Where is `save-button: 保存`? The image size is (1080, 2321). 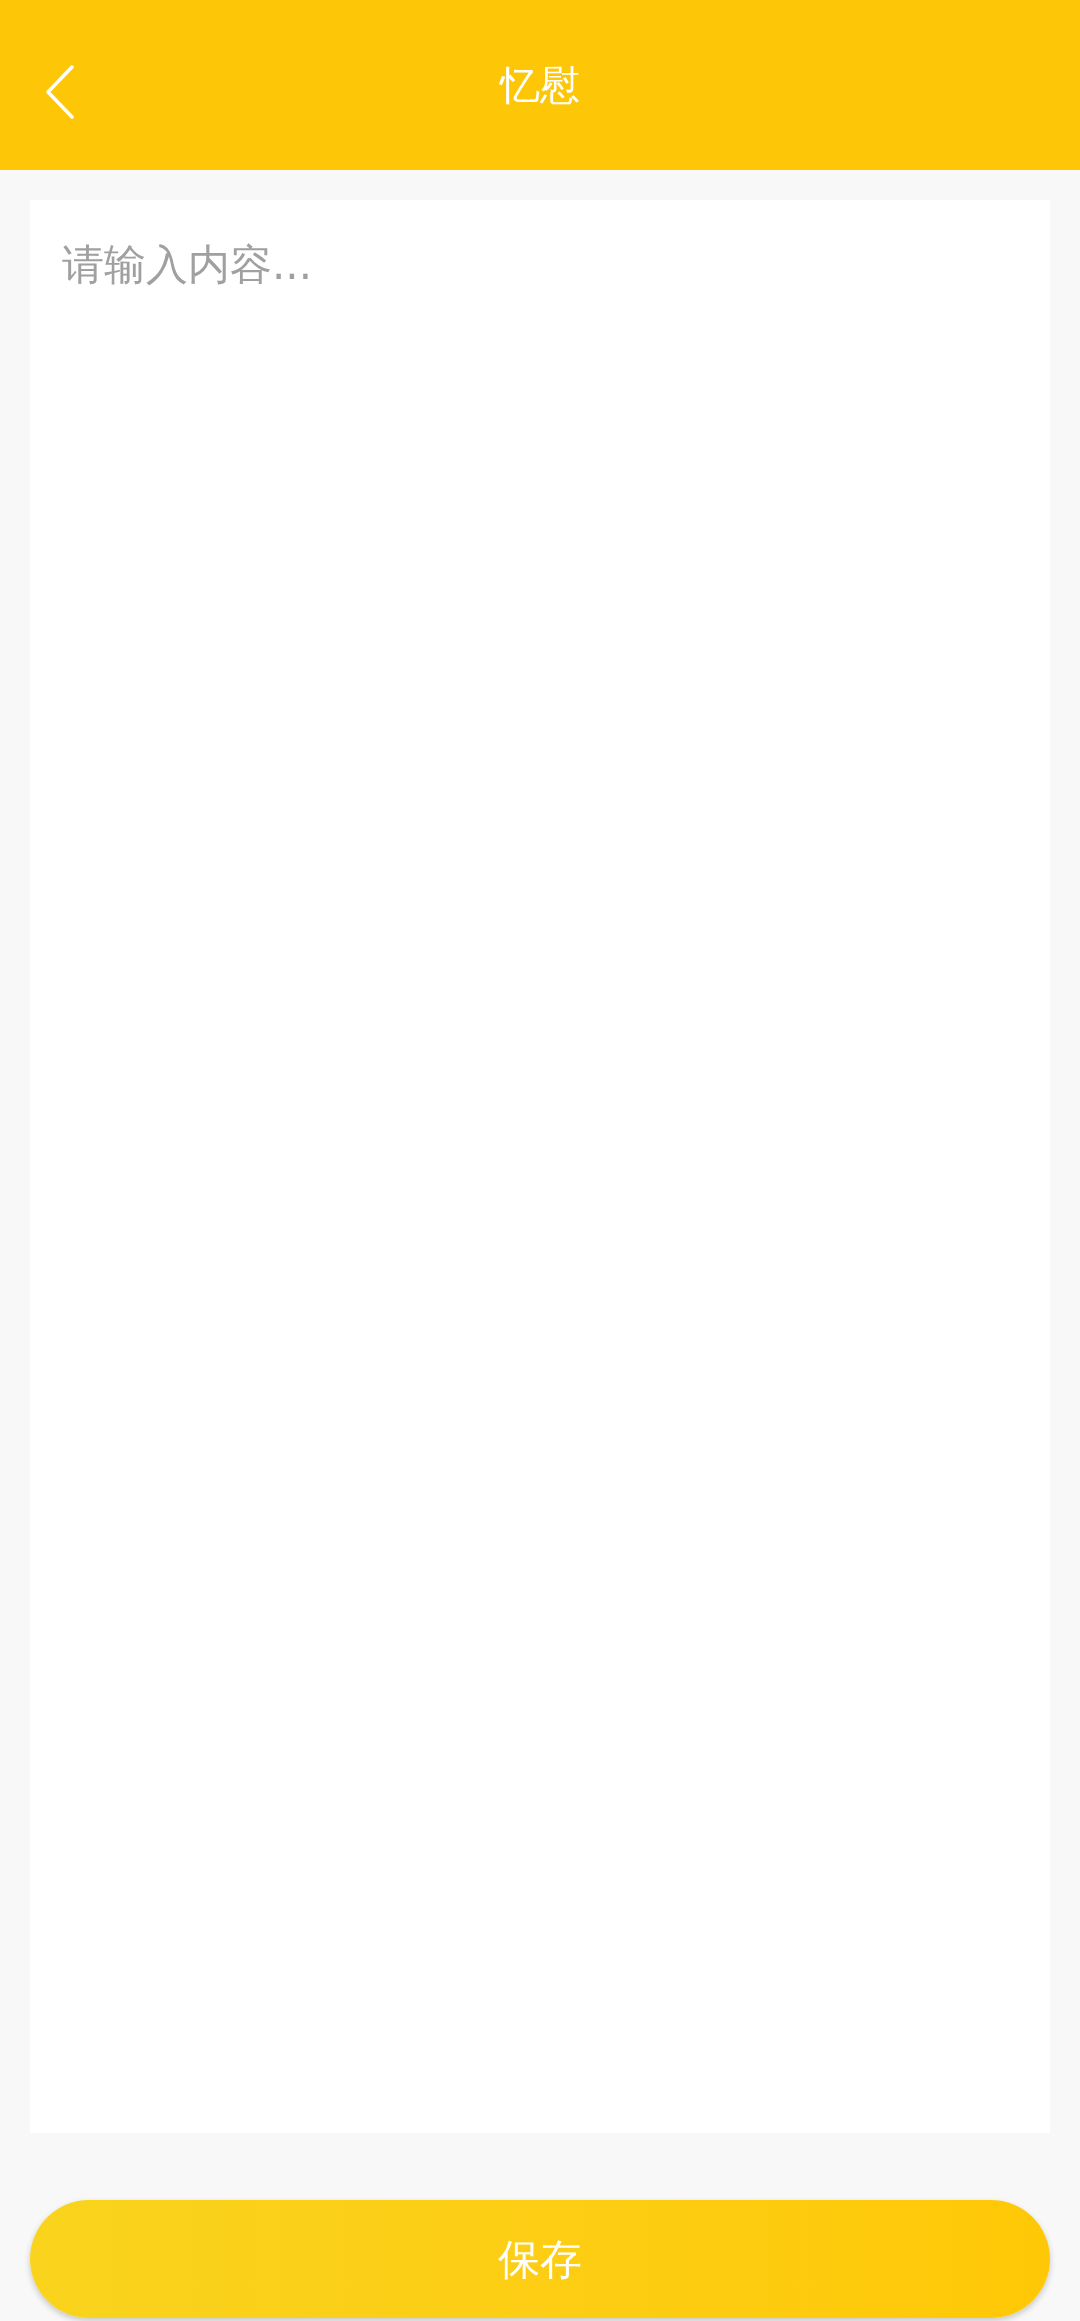 save-button: 保存 is located at coordinates (540, 2259).